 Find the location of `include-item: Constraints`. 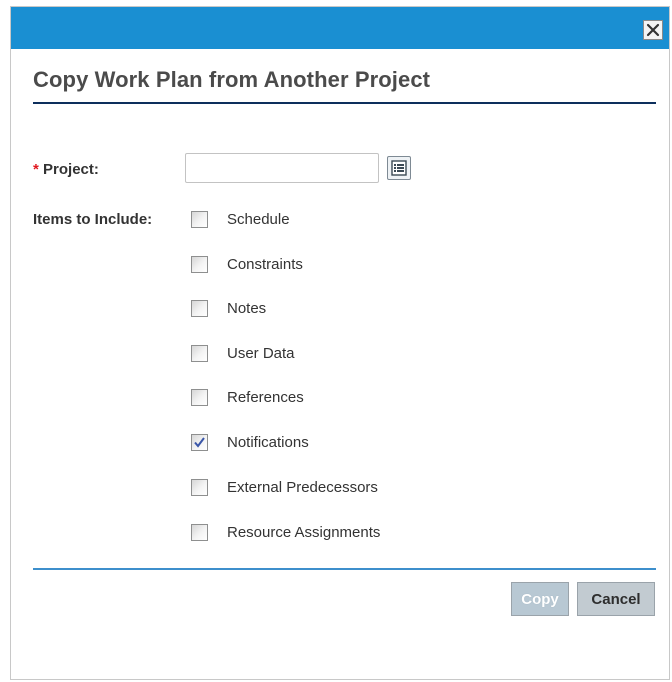

include-item: Constraints is located at coordinates (247, 264).